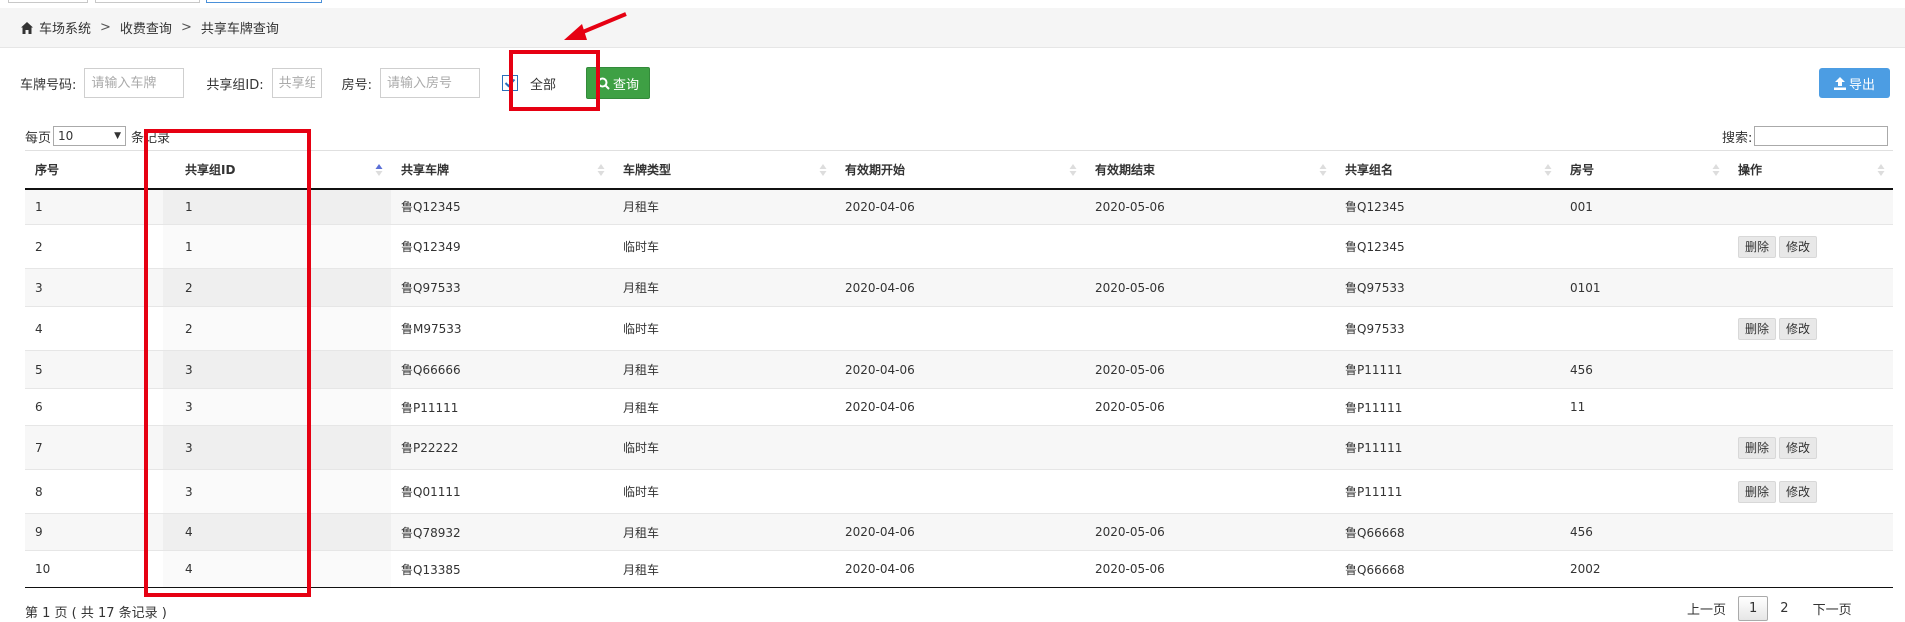  Describe the element at coordinates (626, 85) in the screenshot. I see `query-button-label: 查询` at that location.